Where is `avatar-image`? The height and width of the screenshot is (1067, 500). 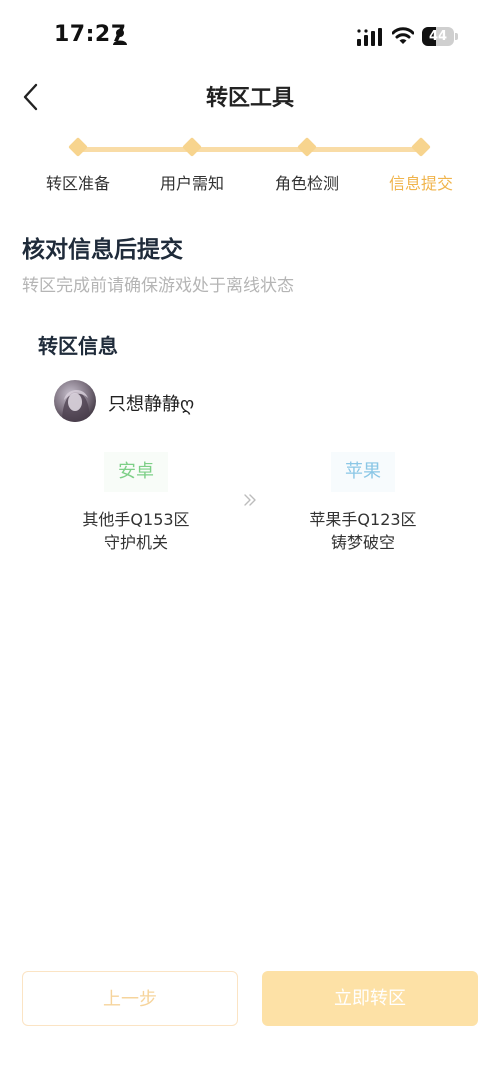 avatar-image is located at coordinates (75, 401).